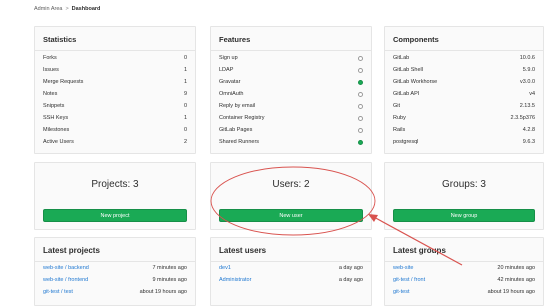 The height and width of the screenshot is (306, 554). Describe the element at coordinates (115, 130) in the screenshot. I see `stat-row-milestones: Milestones 0` at that location.